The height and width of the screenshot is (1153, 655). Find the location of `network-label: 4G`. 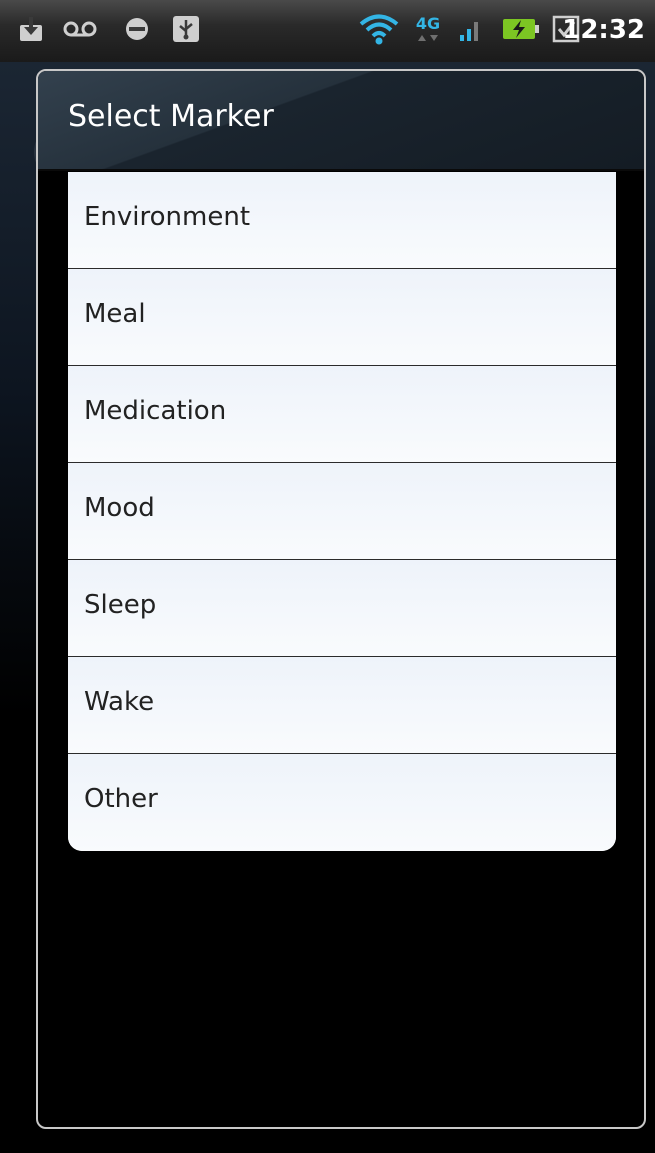

network-label: 4G is located at coordinates (428, 23).